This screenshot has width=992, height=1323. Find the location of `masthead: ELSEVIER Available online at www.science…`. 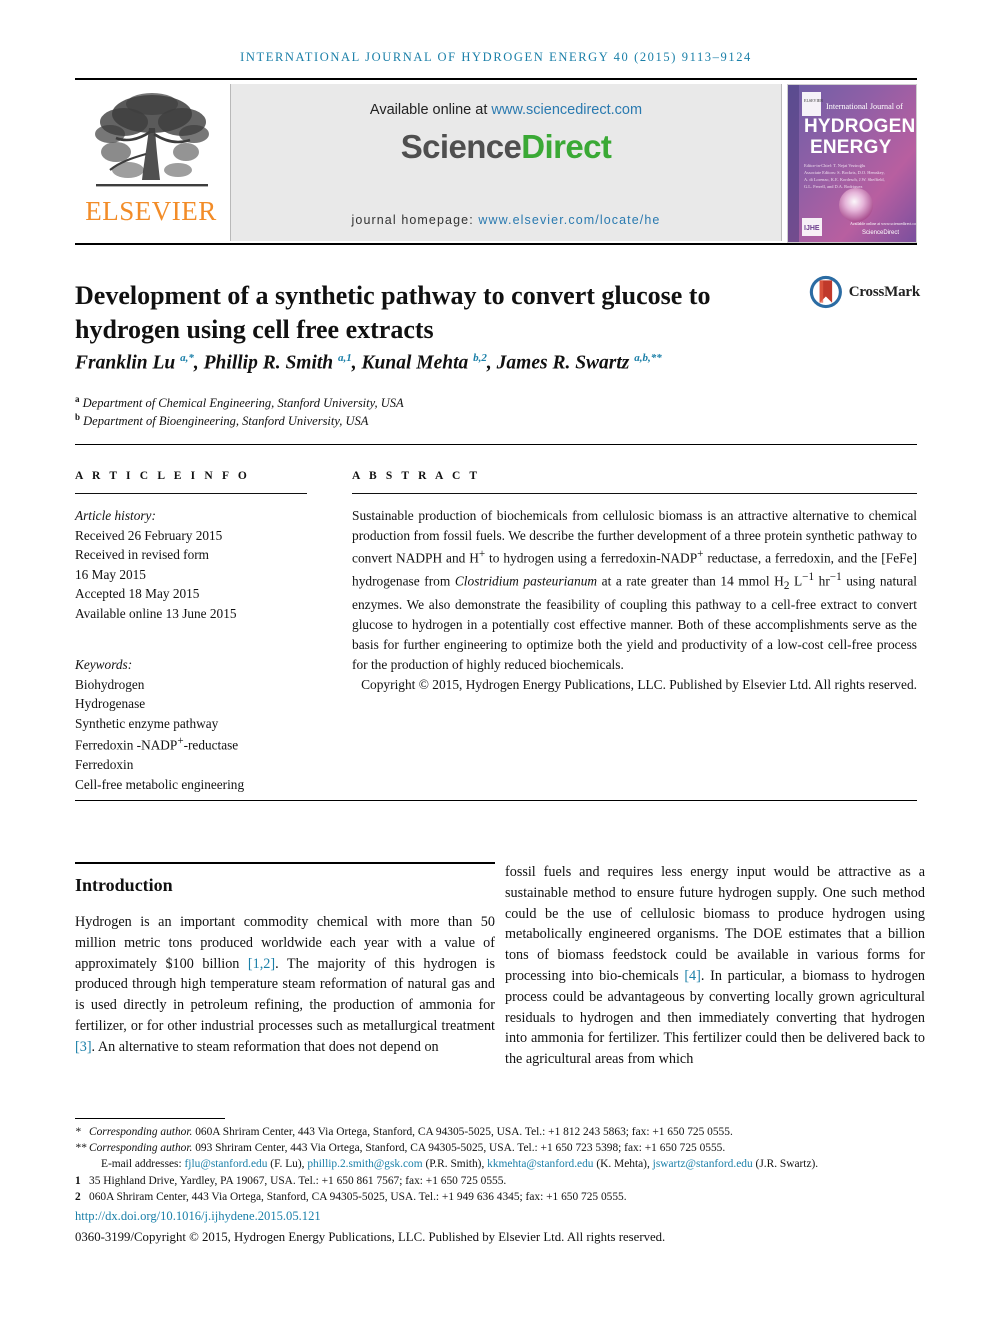

masthead: ELSEVIER Available online at www.science… is located at coordinates (496, 163).